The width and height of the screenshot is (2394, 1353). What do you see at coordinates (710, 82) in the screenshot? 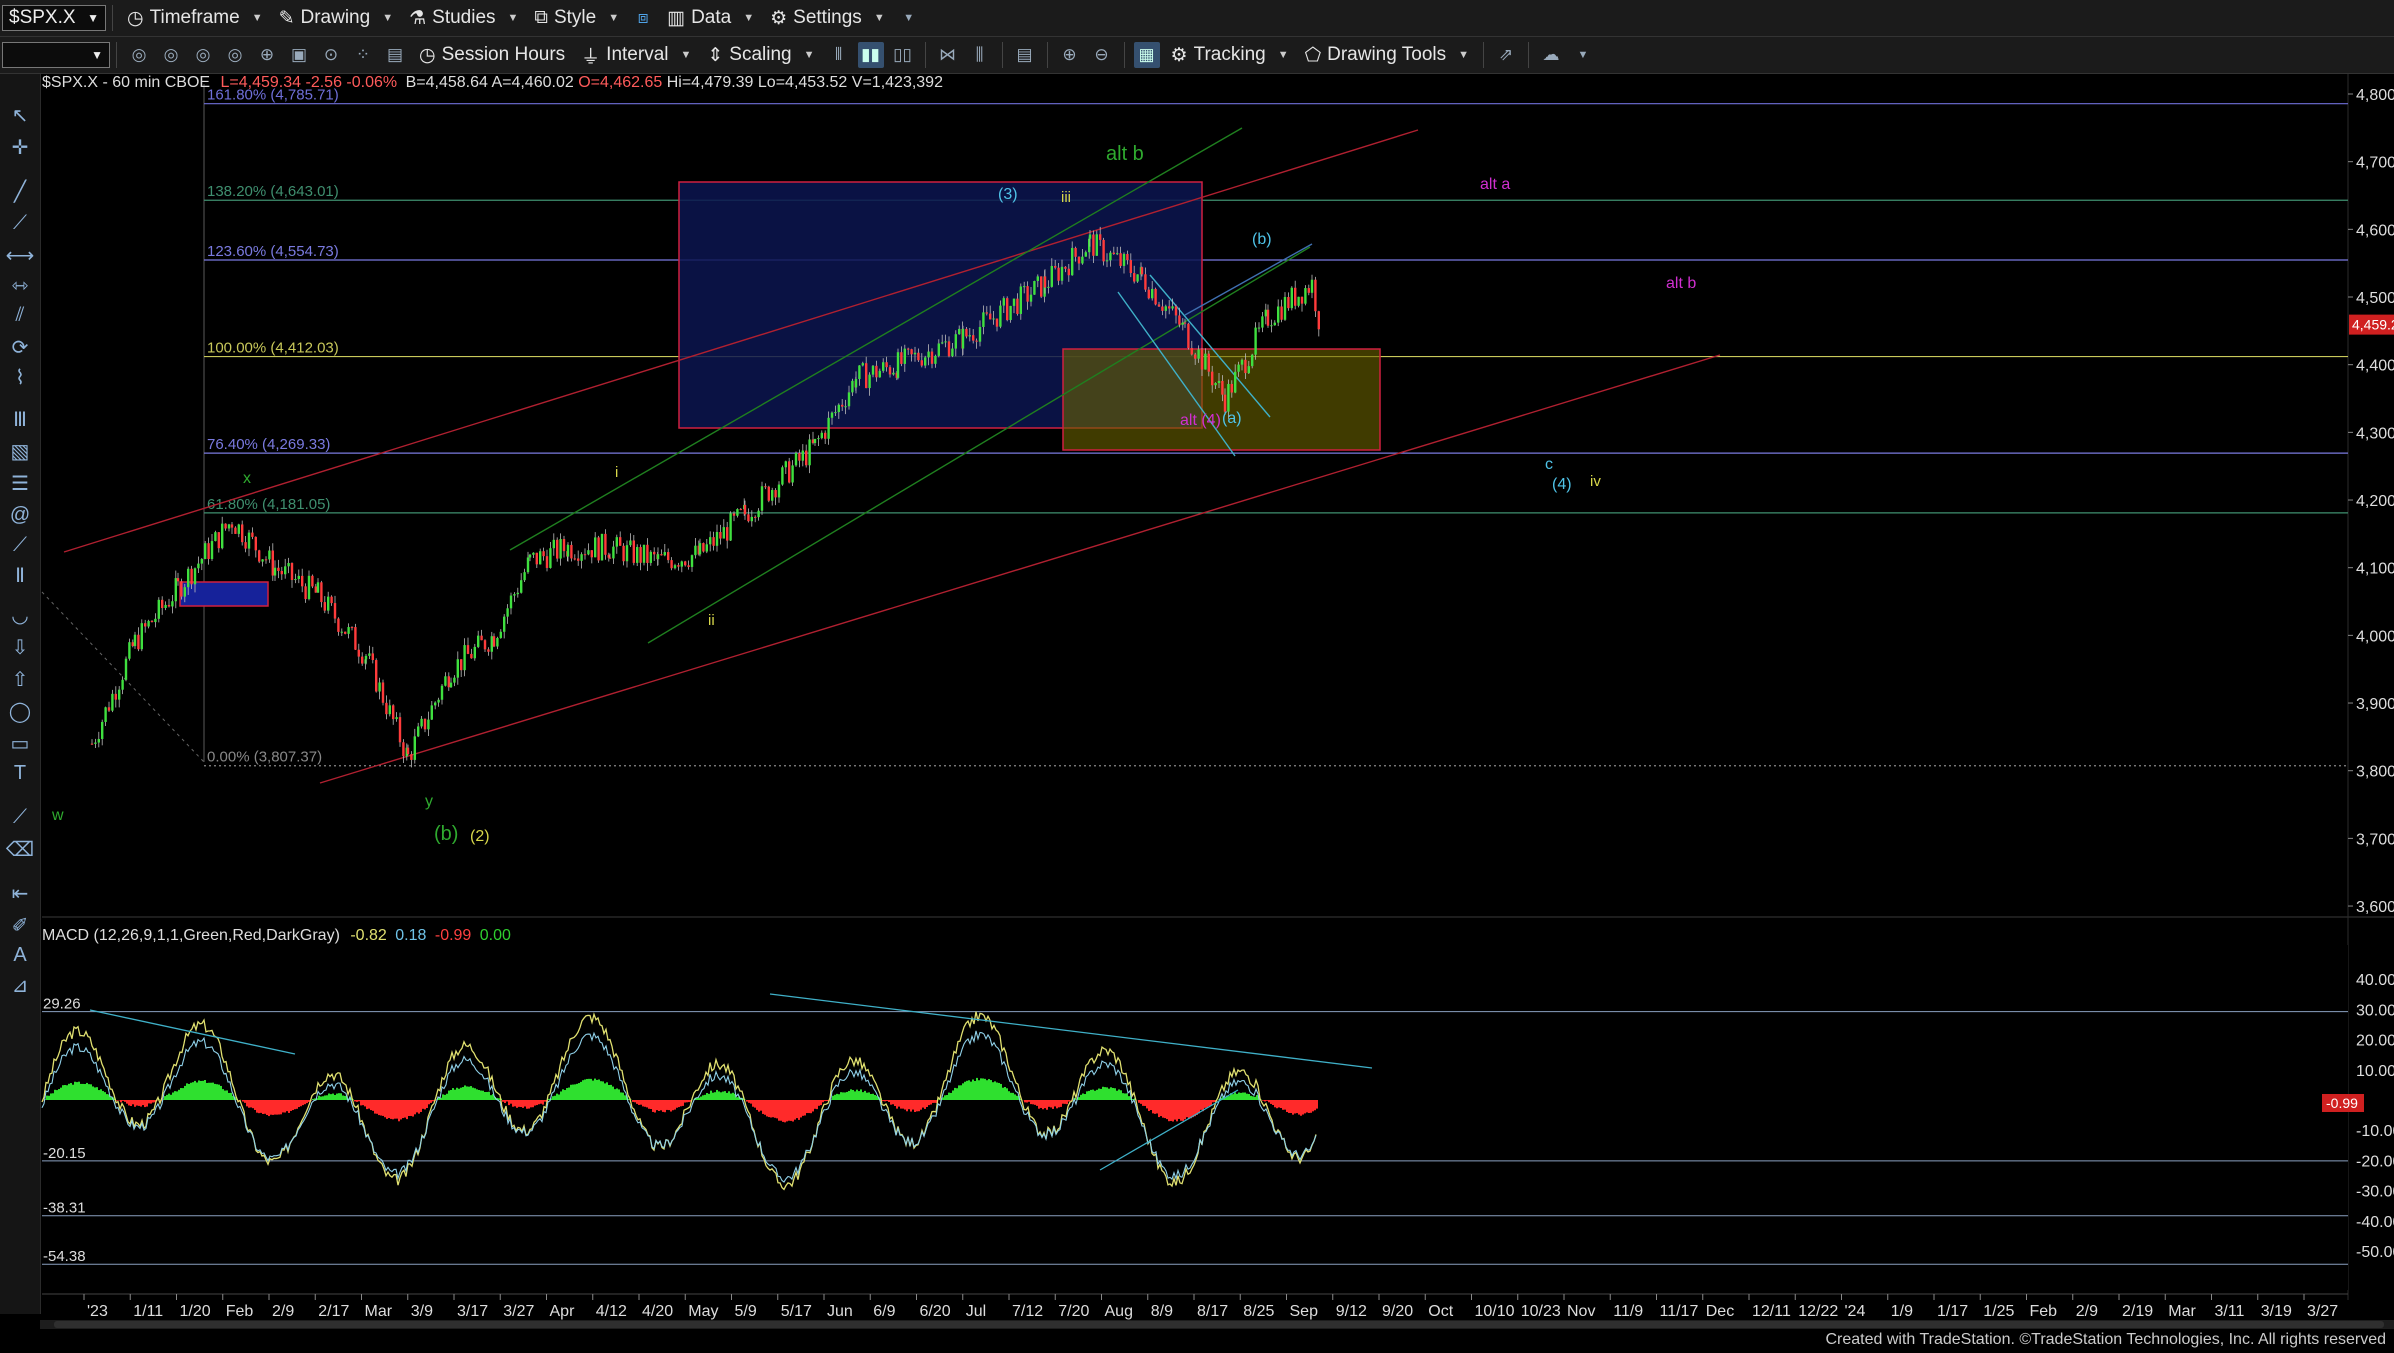
I see `high-price: Hi=4,479.39` at bounding box center [710, 82].